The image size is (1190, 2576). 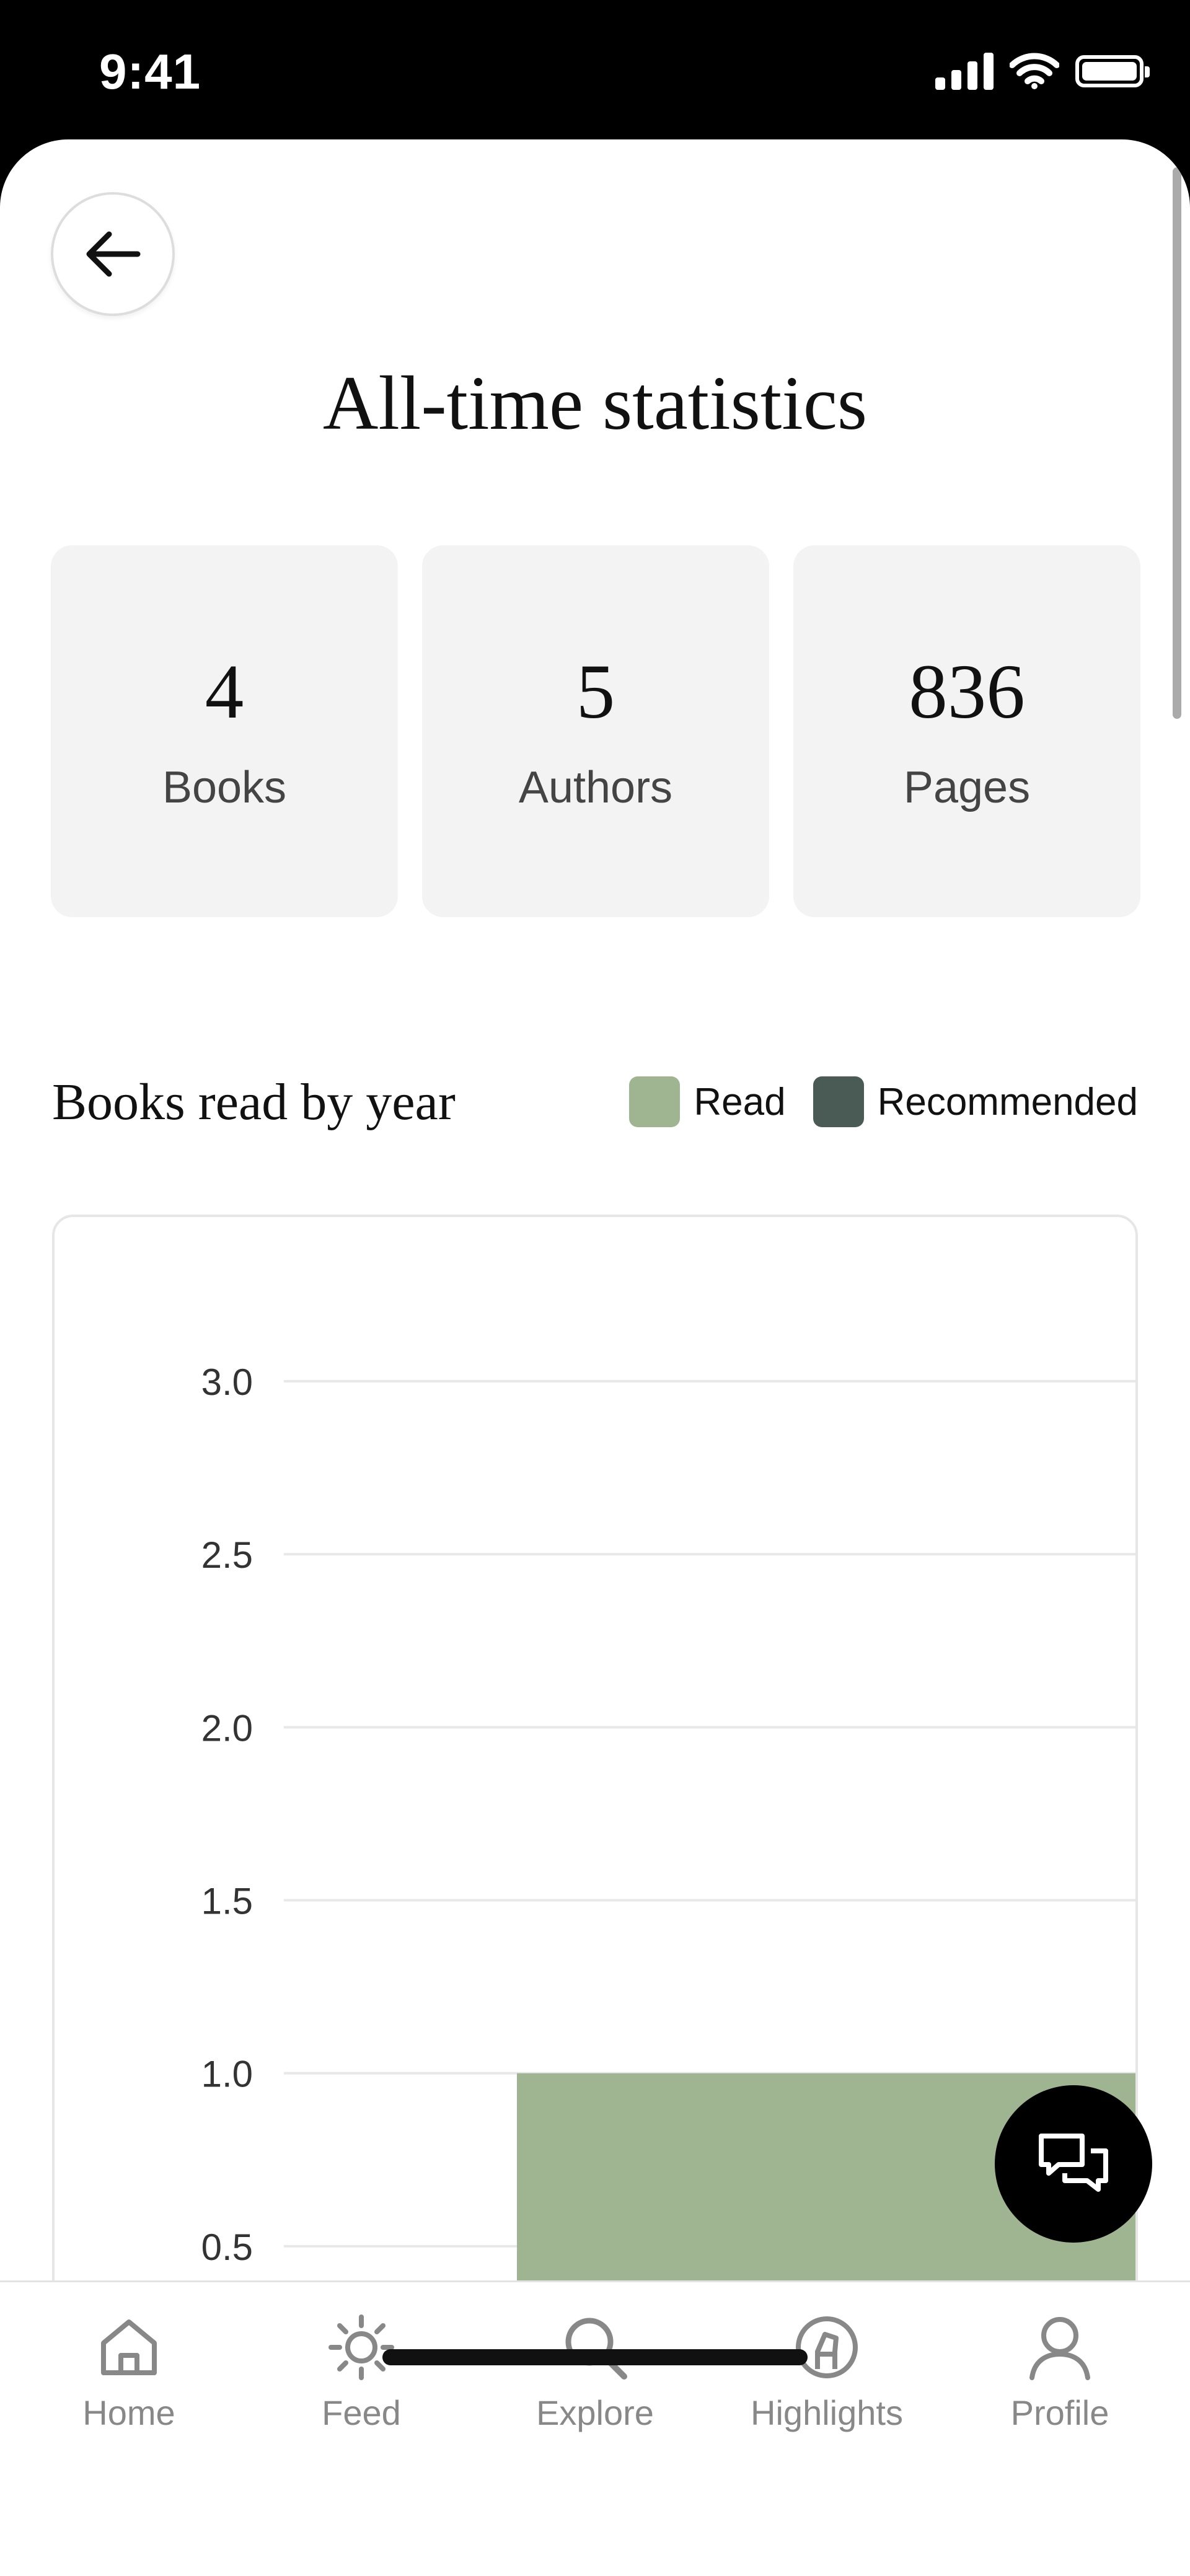 What do you see at coordinates (227, 1728) in the screenshot?
I see `y-tick-label: 2.0` at bounding box center [227, 1728].